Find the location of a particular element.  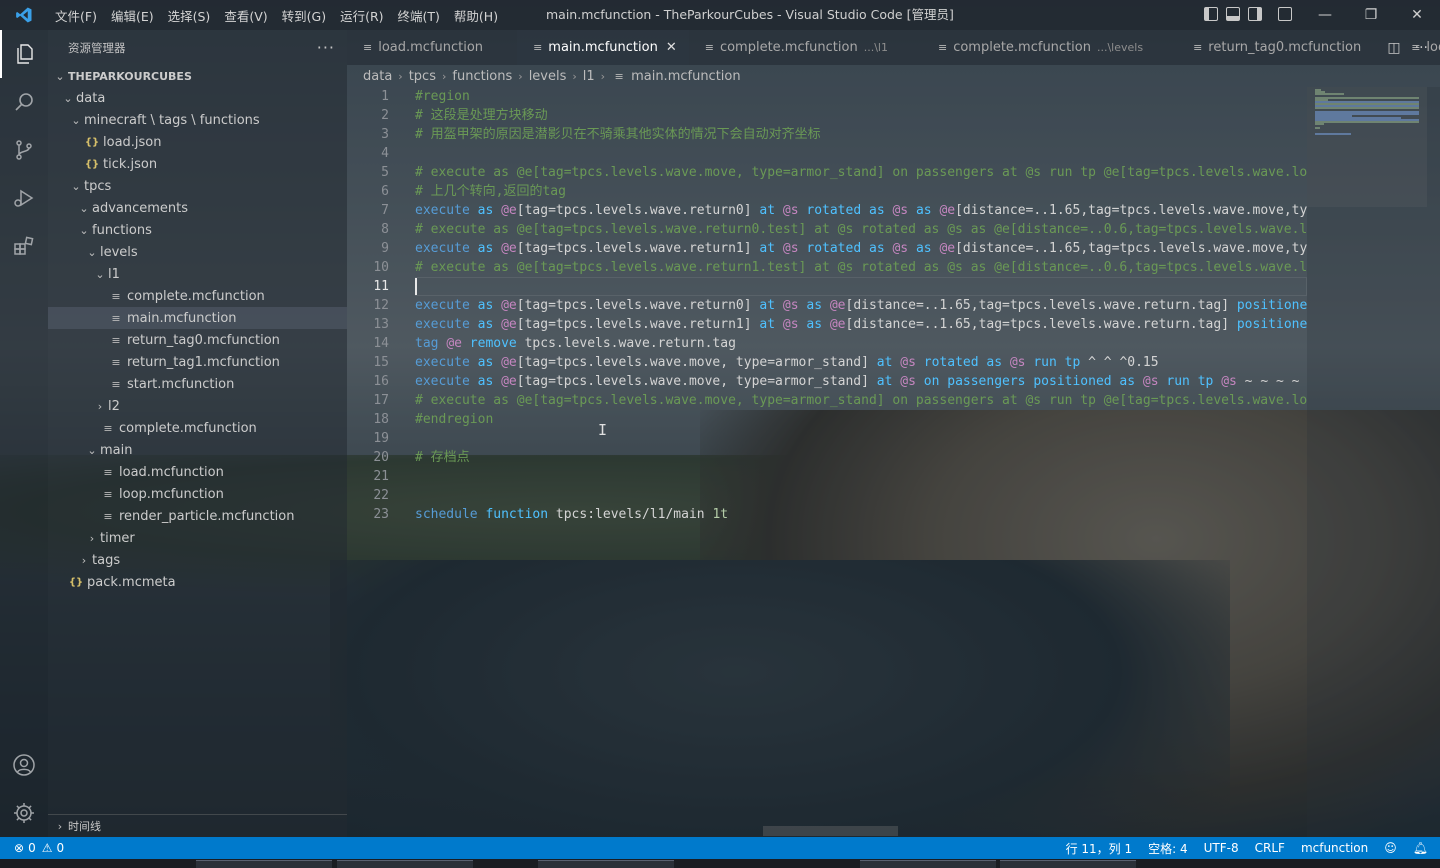

chevron-right-icon: › is located at coordinates (400, 76).